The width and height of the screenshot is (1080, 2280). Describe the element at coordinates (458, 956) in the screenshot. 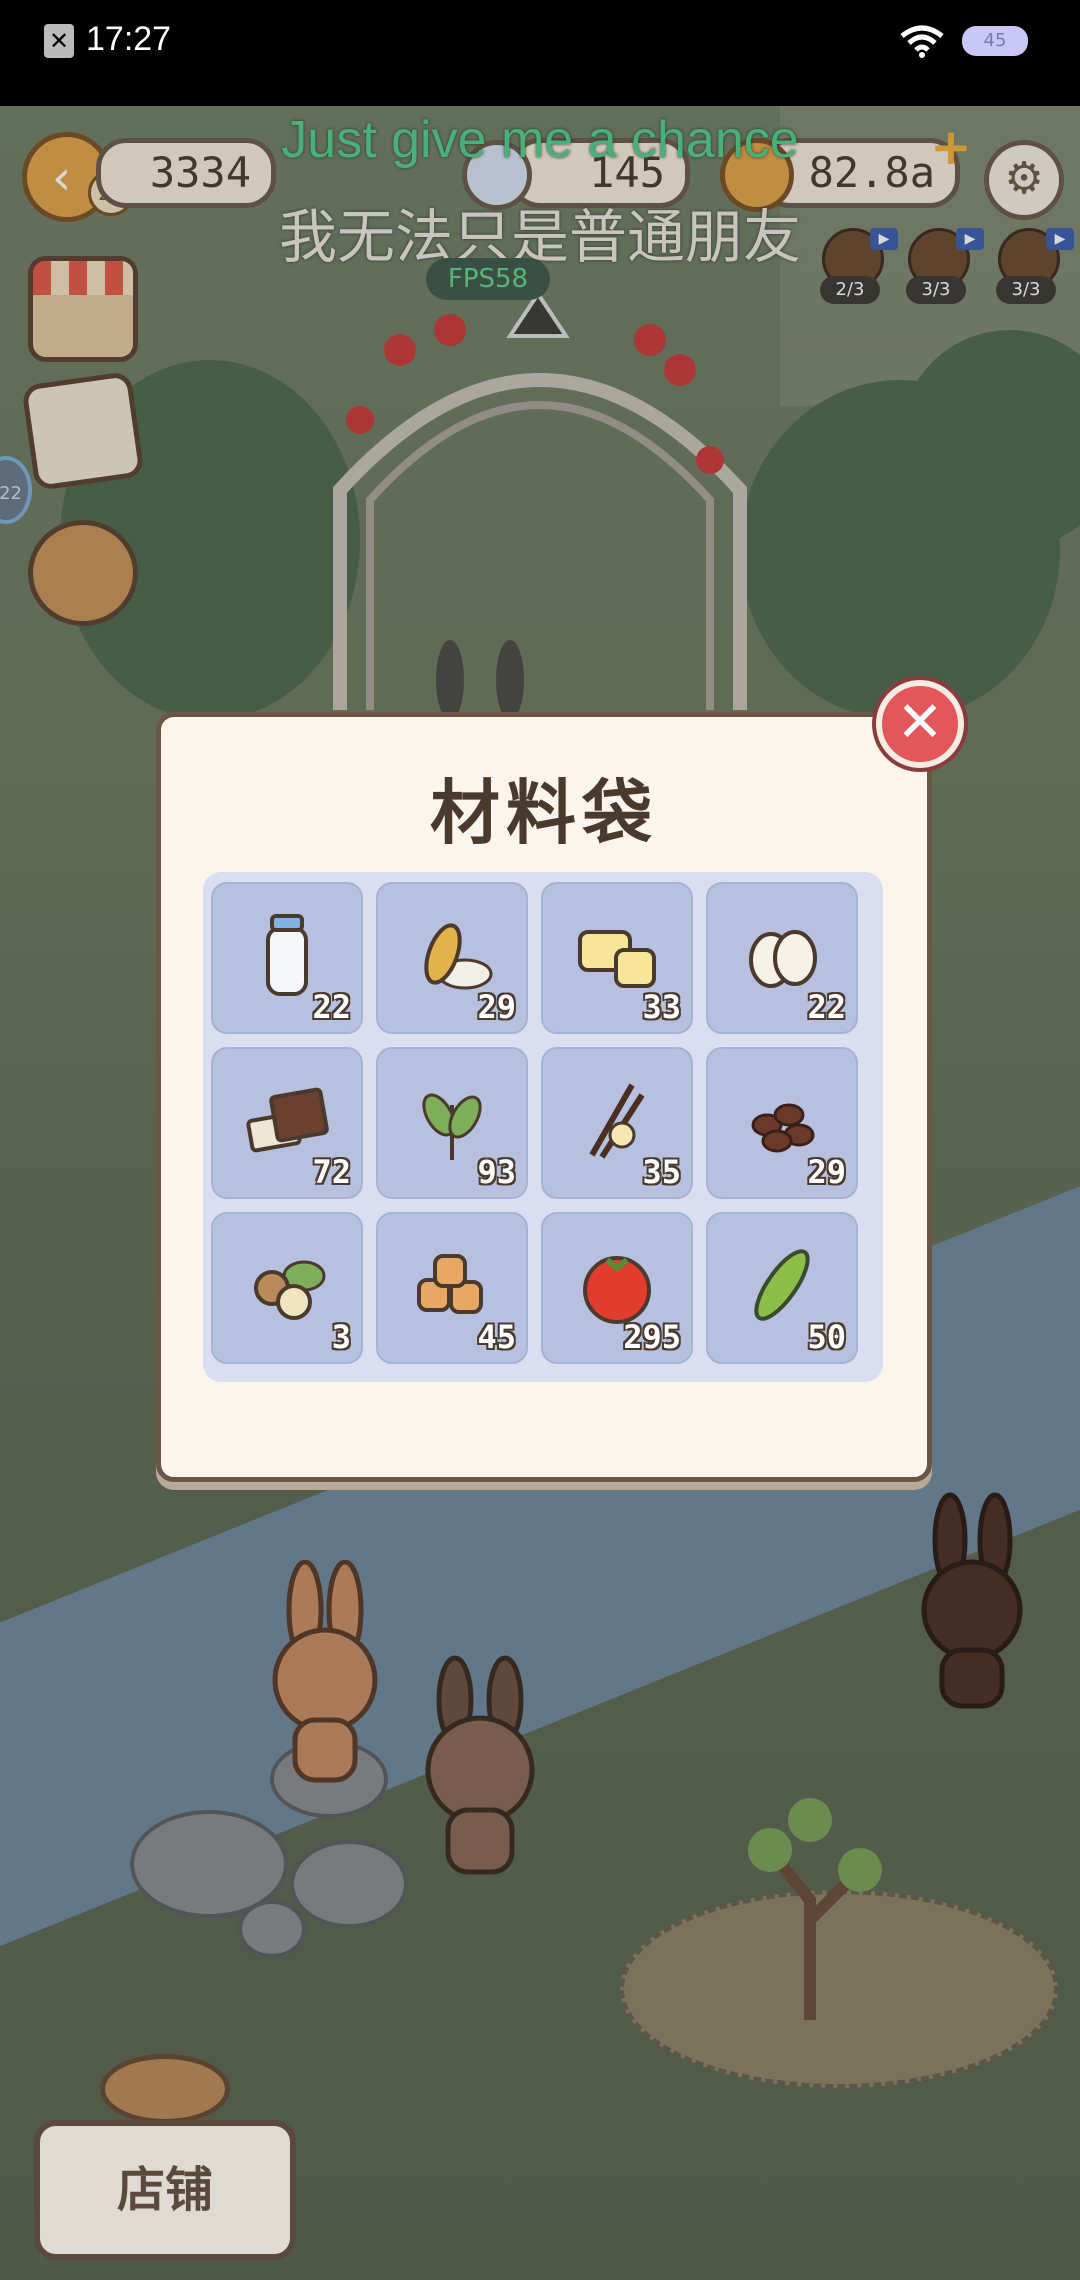

I see `wheat-flour-icon` at that location.